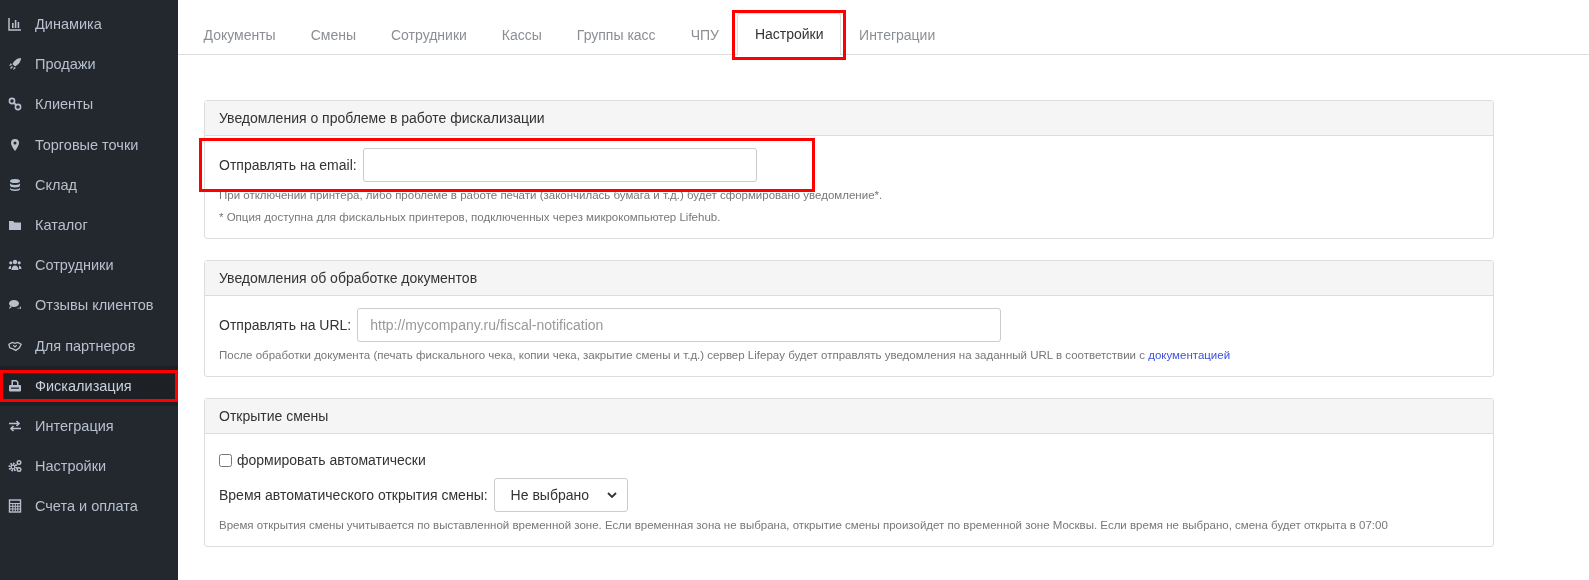  I want to click on panel-title: Уведомления об обработке документов, so click(849, 278).